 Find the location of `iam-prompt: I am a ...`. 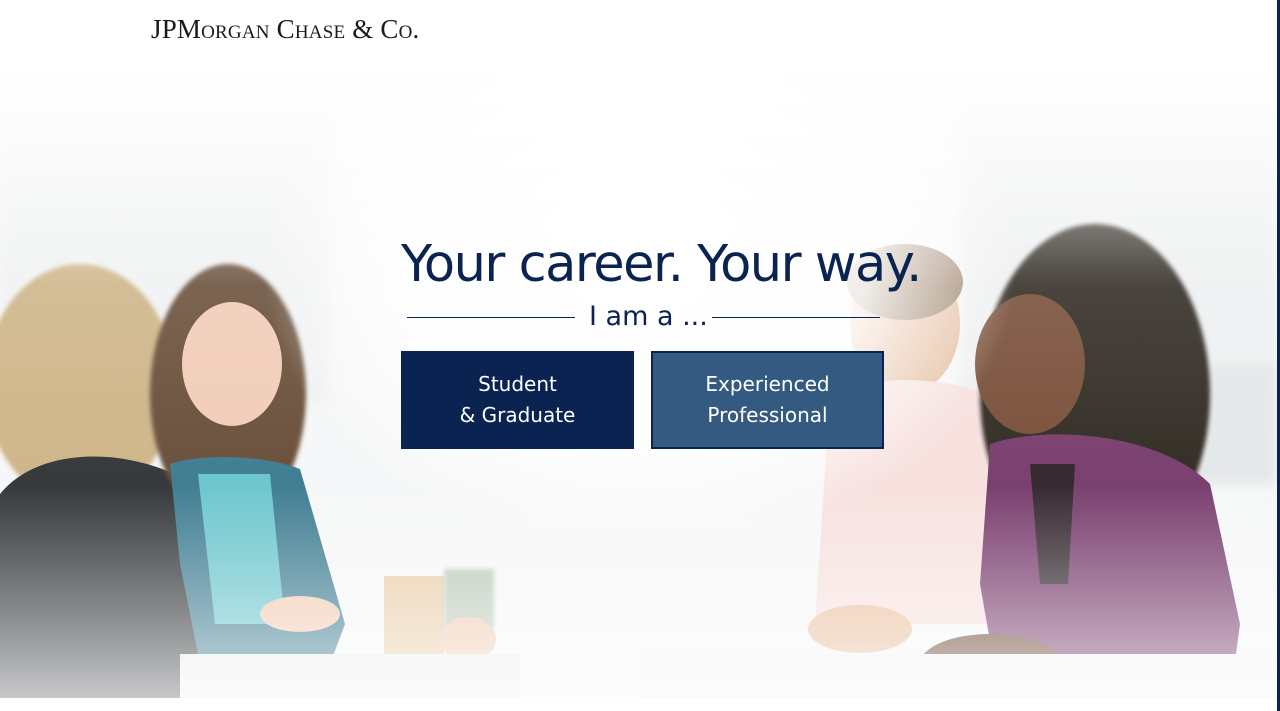

iam-prompt: I am a ... is located at coordinates (648, 316).